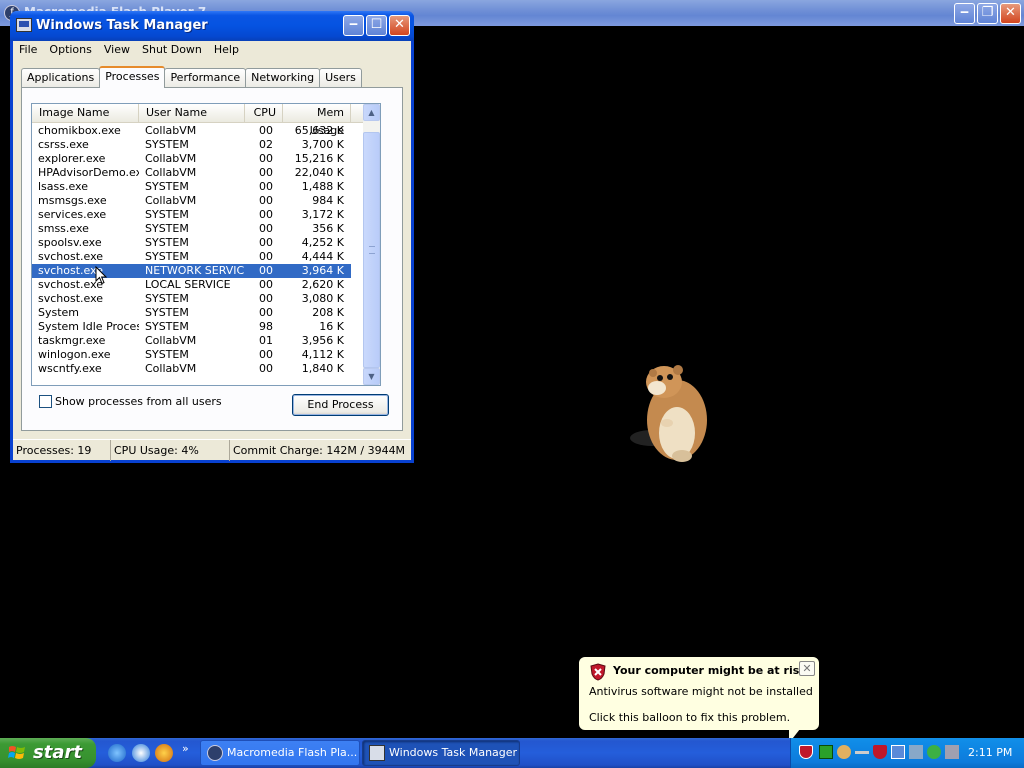 The height and width of the screenshot is (768, 1024). Describe the element at coordinates (198, 341) in the screenshot. I see `process-row: taskmgr.exe CollabVM 01 3,956 K` at that location.